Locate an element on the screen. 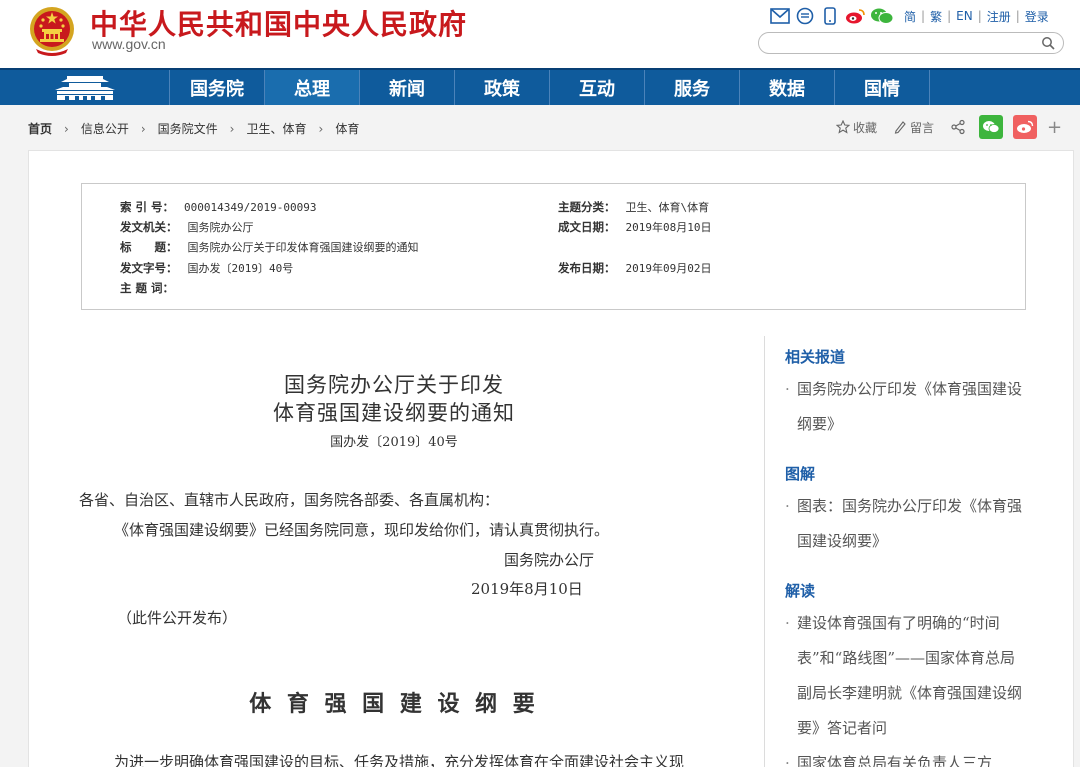  article-section-title: 体 育 强 国 建 设 纲 要 is located at coordinates (394, 704).